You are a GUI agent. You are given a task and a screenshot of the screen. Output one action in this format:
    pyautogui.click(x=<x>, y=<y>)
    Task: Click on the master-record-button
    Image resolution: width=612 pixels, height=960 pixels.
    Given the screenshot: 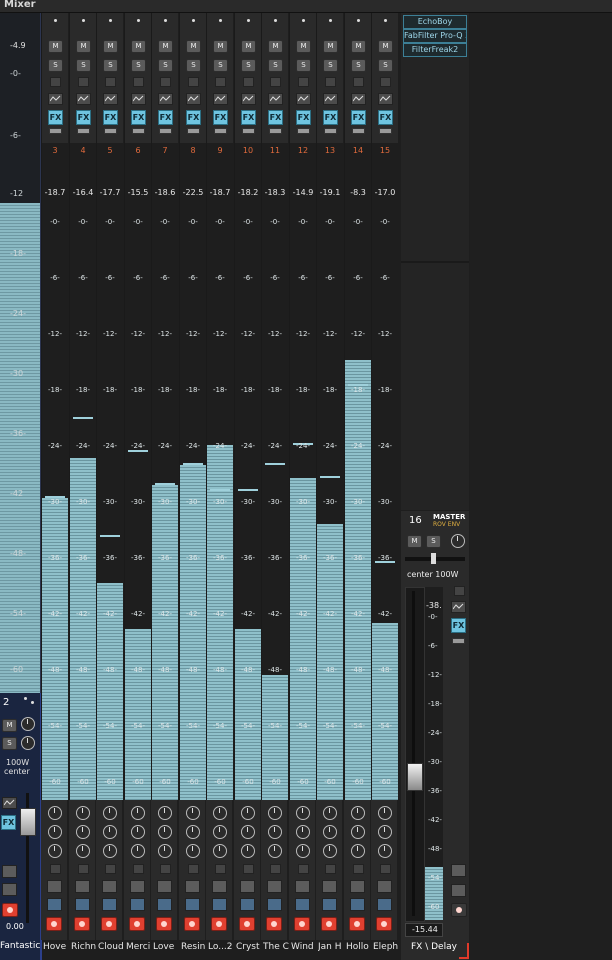 What is the action you would take?
    pyautogui.click(x=459, y=910)
    